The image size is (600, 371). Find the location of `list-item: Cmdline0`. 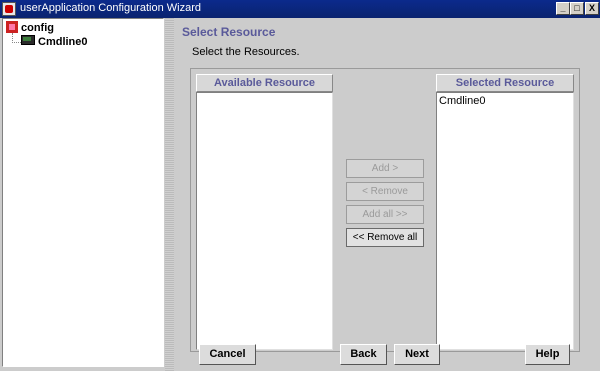

list-item: Cmdline0 is located at coordinates (505, 101).